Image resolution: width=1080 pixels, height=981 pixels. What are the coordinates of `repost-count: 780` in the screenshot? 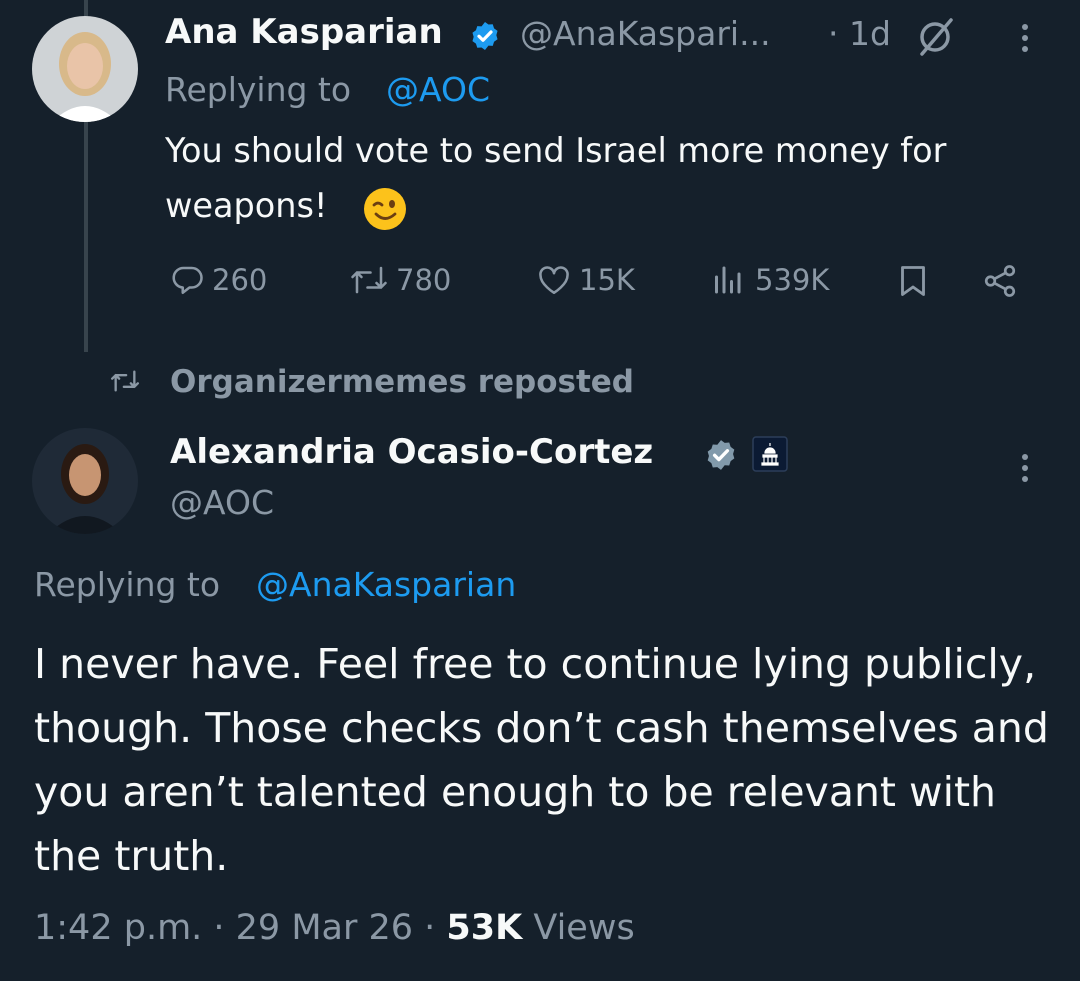 It's located at (424, 280).